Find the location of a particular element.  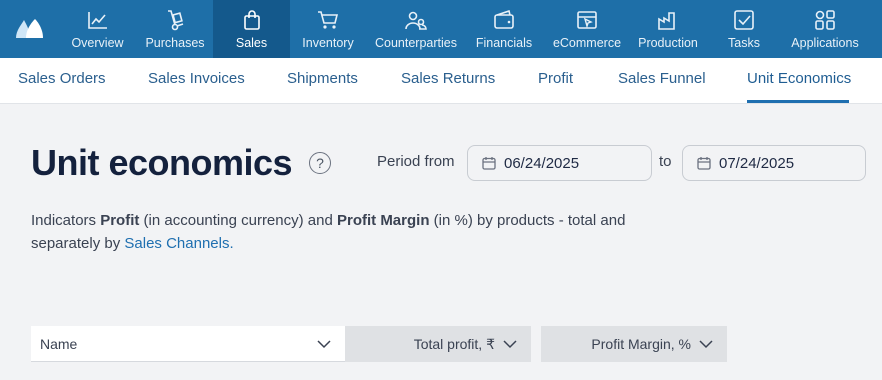

app-logo-icon is located at coordinates (29, 29).